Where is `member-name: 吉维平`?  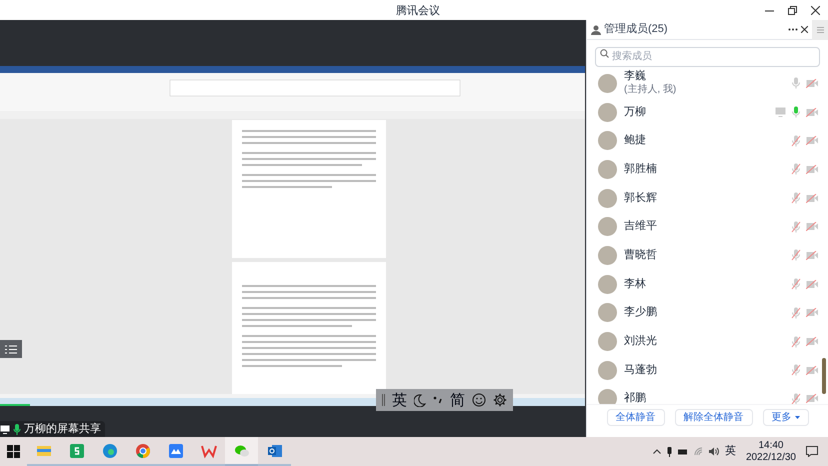
member-name: 吉维平 is located at coordinates (640, 227).